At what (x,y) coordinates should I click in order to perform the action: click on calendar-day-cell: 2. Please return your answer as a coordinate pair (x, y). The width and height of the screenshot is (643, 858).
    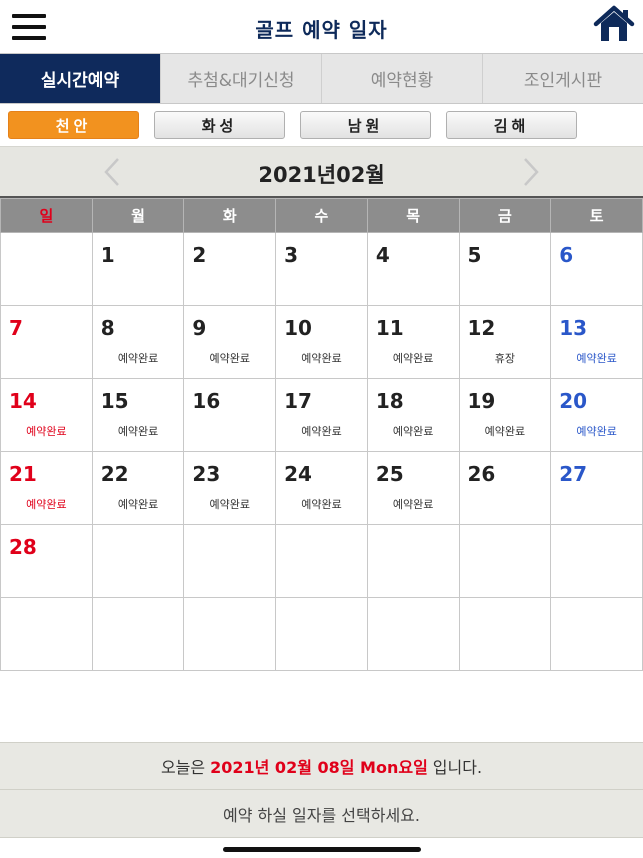
    Looking at the image, I should click on (230, 269).